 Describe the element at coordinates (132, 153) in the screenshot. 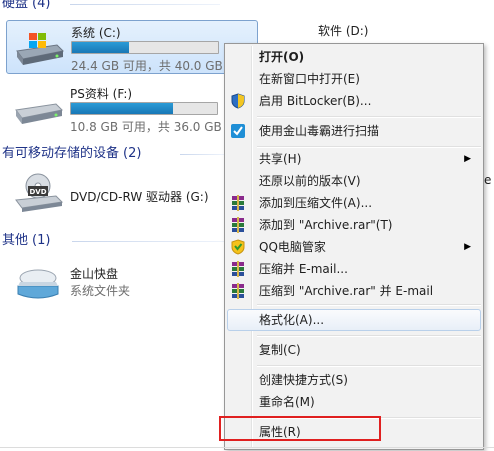

I see `group-count: (2)` at that location.